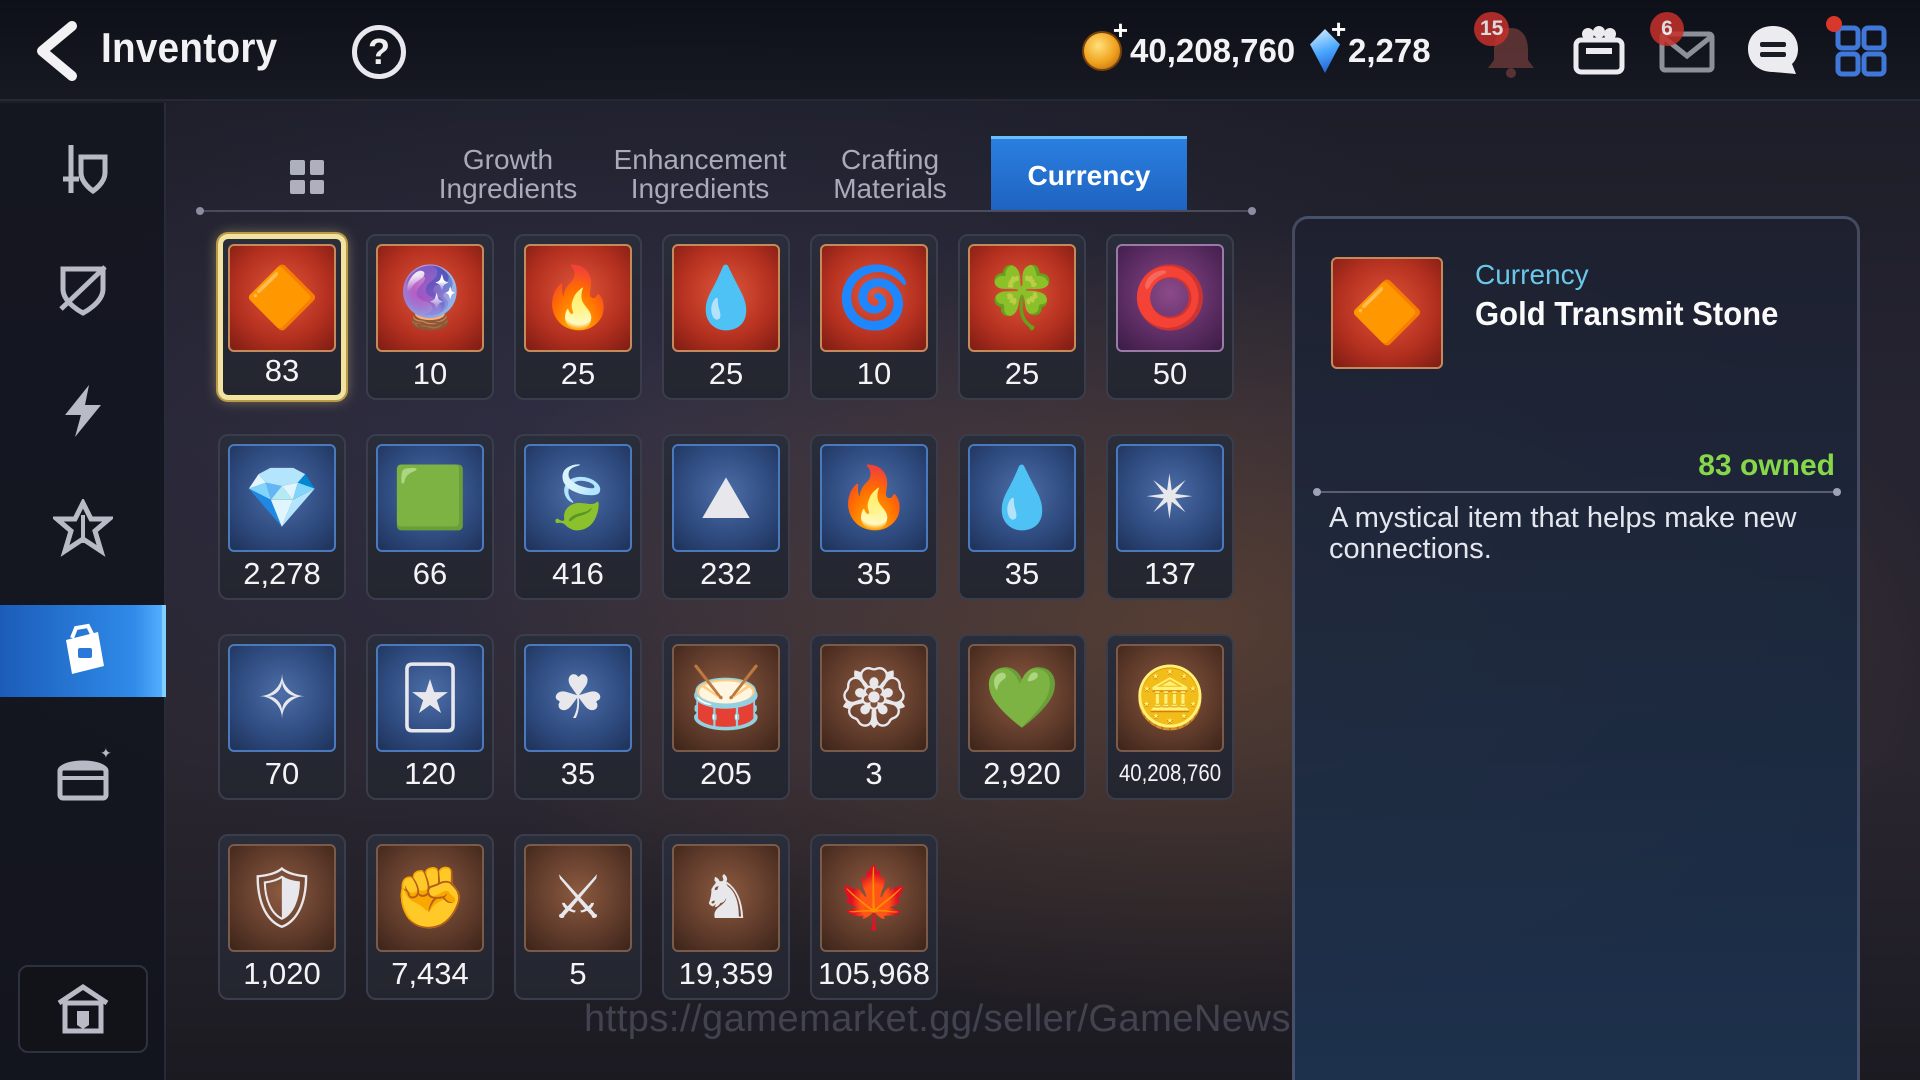 The image size is (1920, 1080). What do you see at coordinates (83, 651) in the screenshot?
I see `sidebar-item-bag` at bounding box center [83, 651].